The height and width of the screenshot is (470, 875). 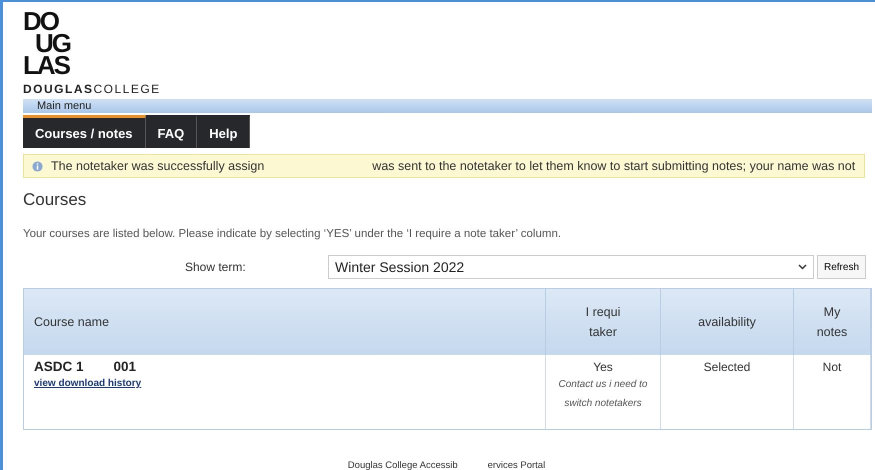 I want to click on availability-value: Selected, so click(x=727, y=367).